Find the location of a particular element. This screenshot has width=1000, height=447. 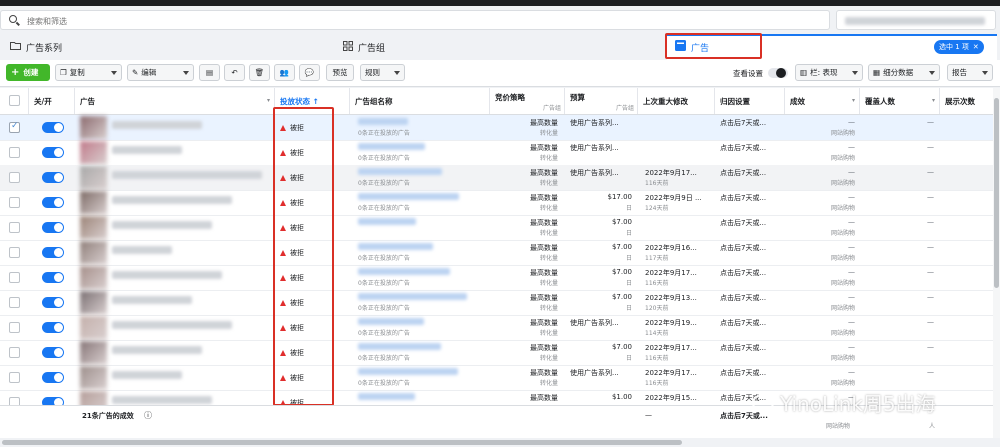

tab-campaigns: 广告系列 is located at coordinates (36, 47).